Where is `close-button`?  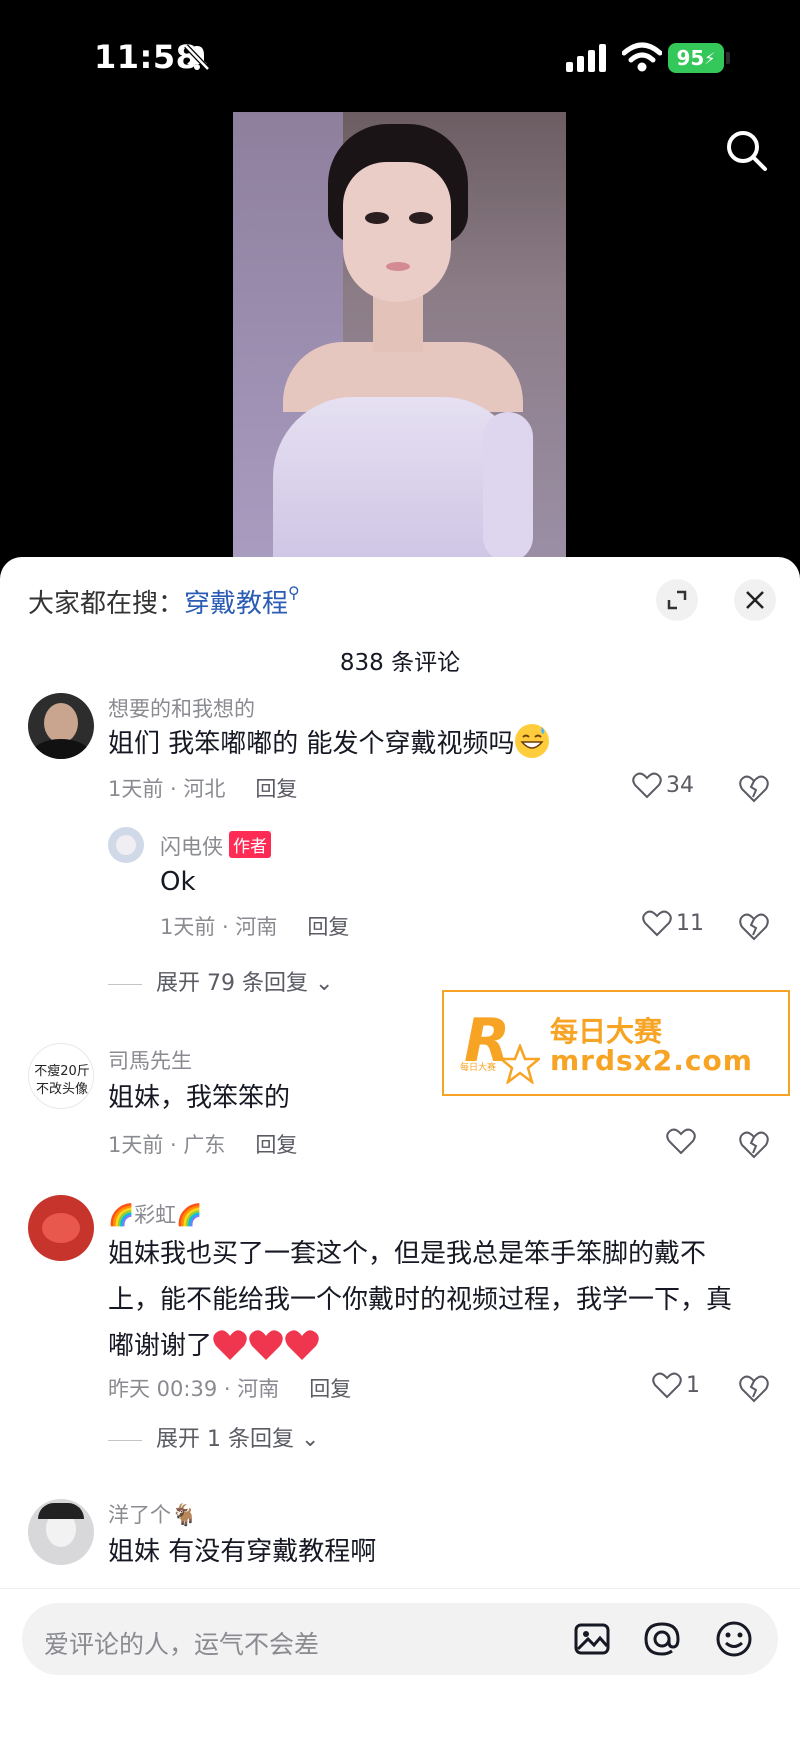 close-button is located at coordinates (755, 600).